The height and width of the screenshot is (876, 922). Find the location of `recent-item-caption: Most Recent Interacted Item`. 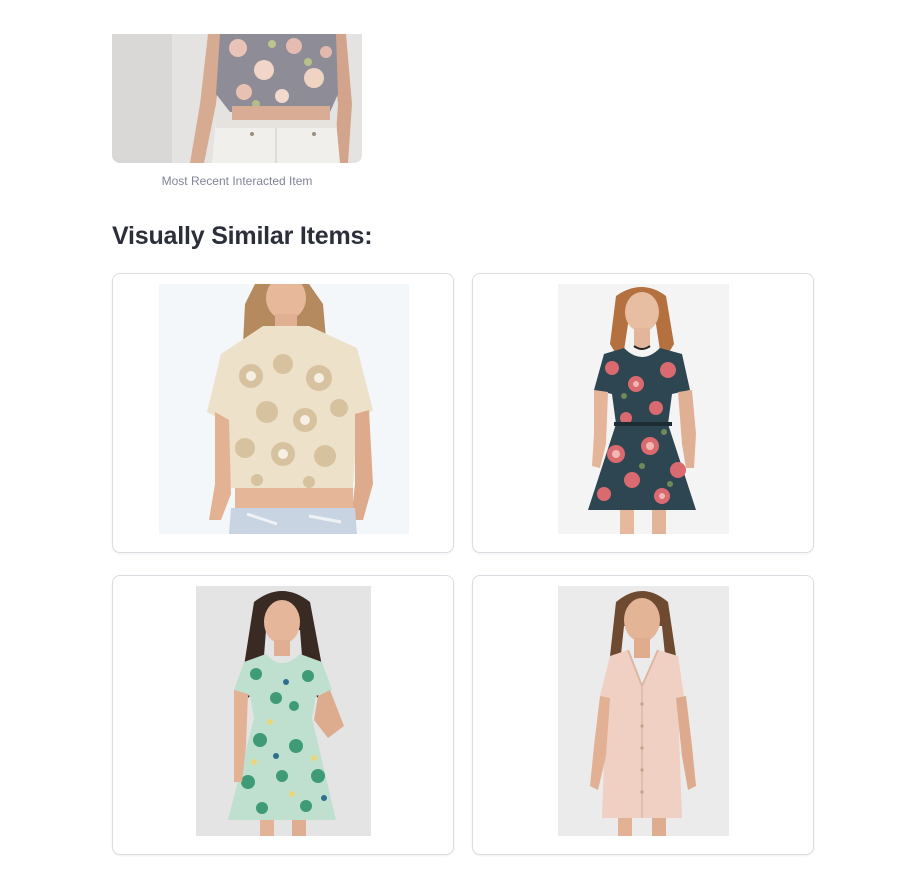

recent-item-caption: Most Recent Interacted Item is located at coordinates (237, 181).